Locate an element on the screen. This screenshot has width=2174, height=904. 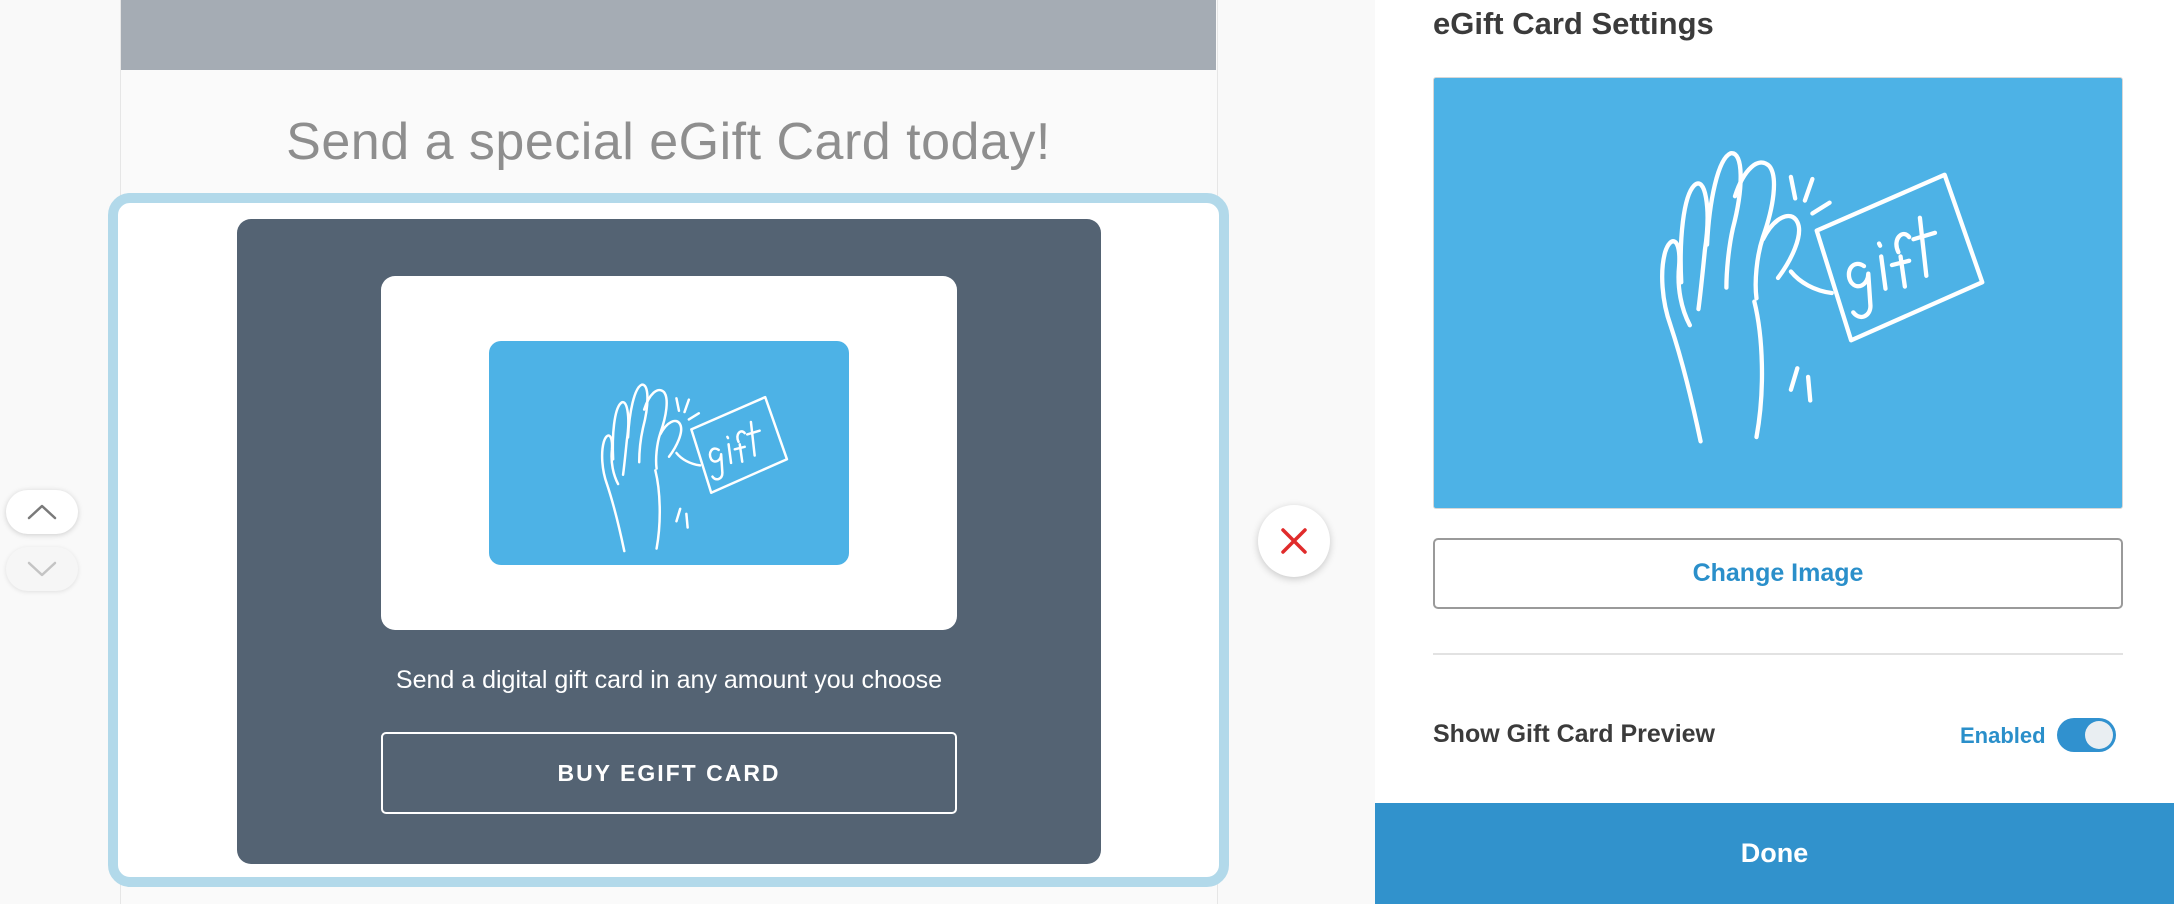
show-preview-toggle is located at coordinates (2086, 735).